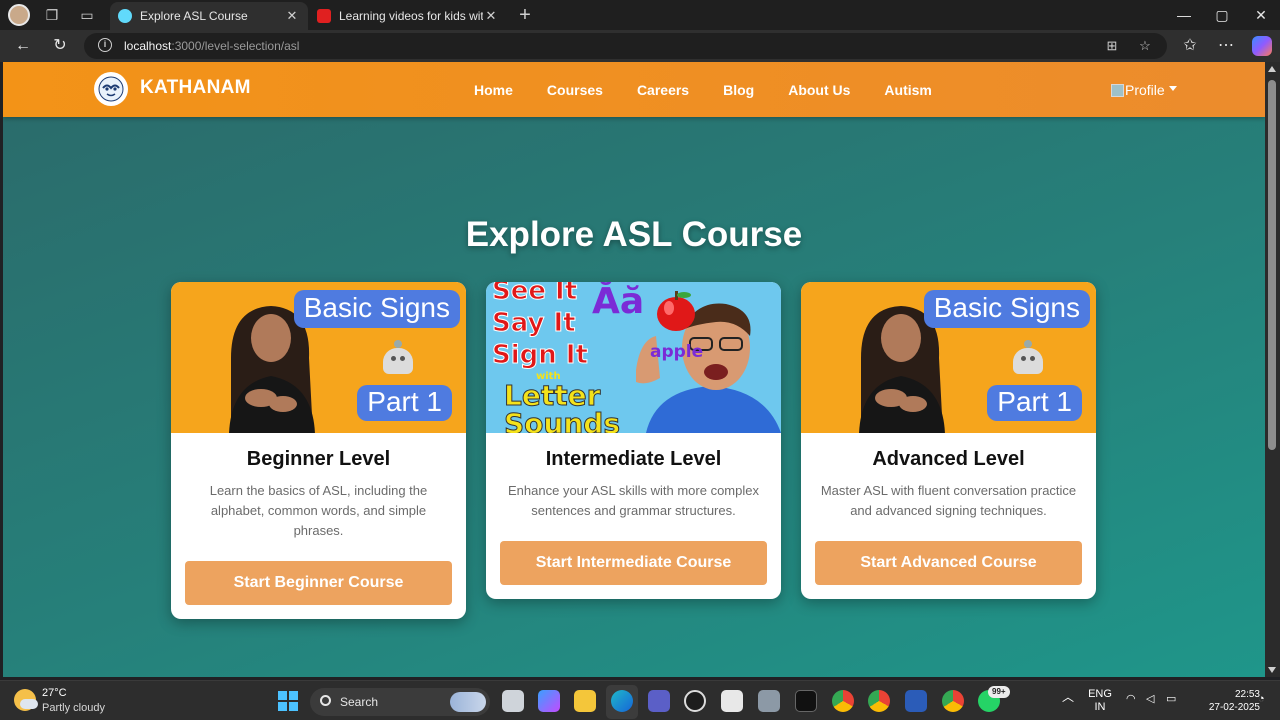 The image size is (1280, 720). Describe the element at coordinates (916, 701) in the screenshot. I see `word-icon` at that location.